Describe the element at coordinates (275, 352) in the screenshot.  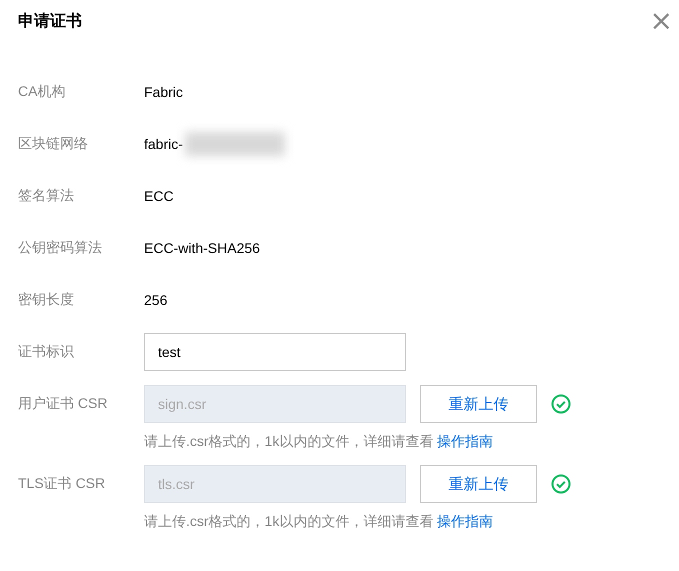
I see `input-field: test` at that location.